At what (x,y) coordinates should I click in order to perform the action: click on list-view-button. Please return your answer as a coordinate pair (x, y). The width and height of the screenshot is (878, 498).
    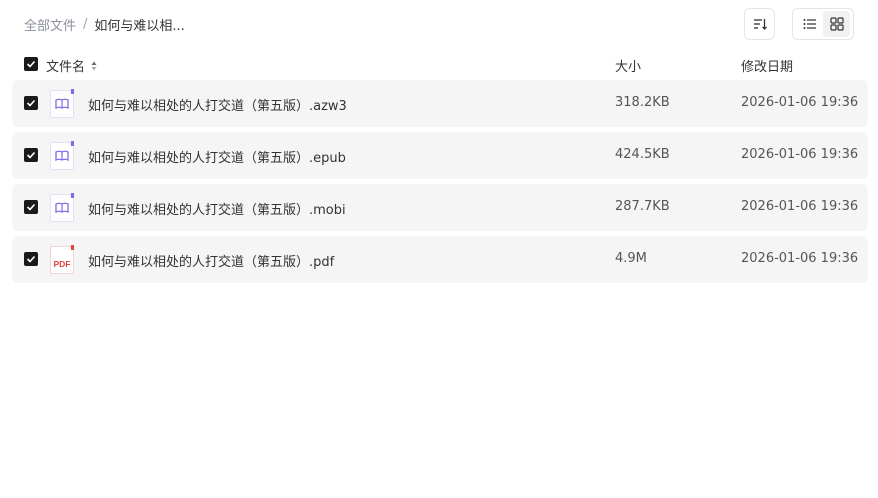
    Looking at the image, I should click on (809, 24).